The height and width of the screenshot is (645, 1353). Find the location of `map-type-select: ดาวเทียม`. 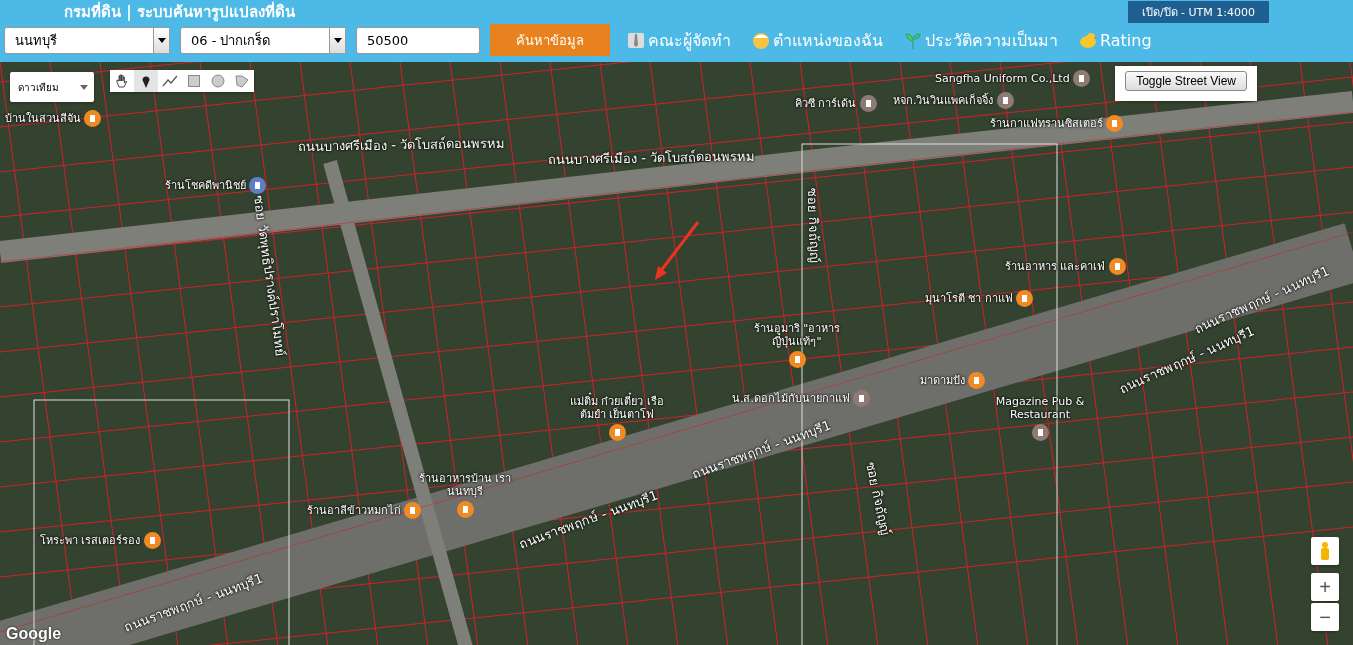

map-type-select: ดาวเทียม is located at coordinates (52, 87).